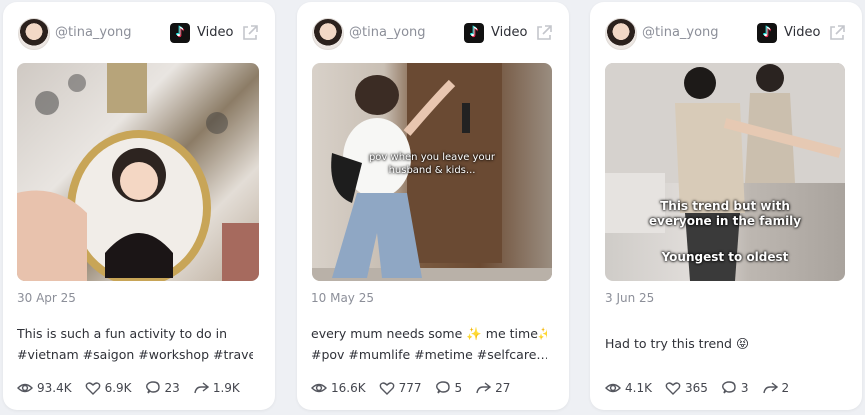 This screenshot has width=865, height=415. Describe the element at coordinates (410, 388) in the screenshot. I see `likes-count: 777` at that location.